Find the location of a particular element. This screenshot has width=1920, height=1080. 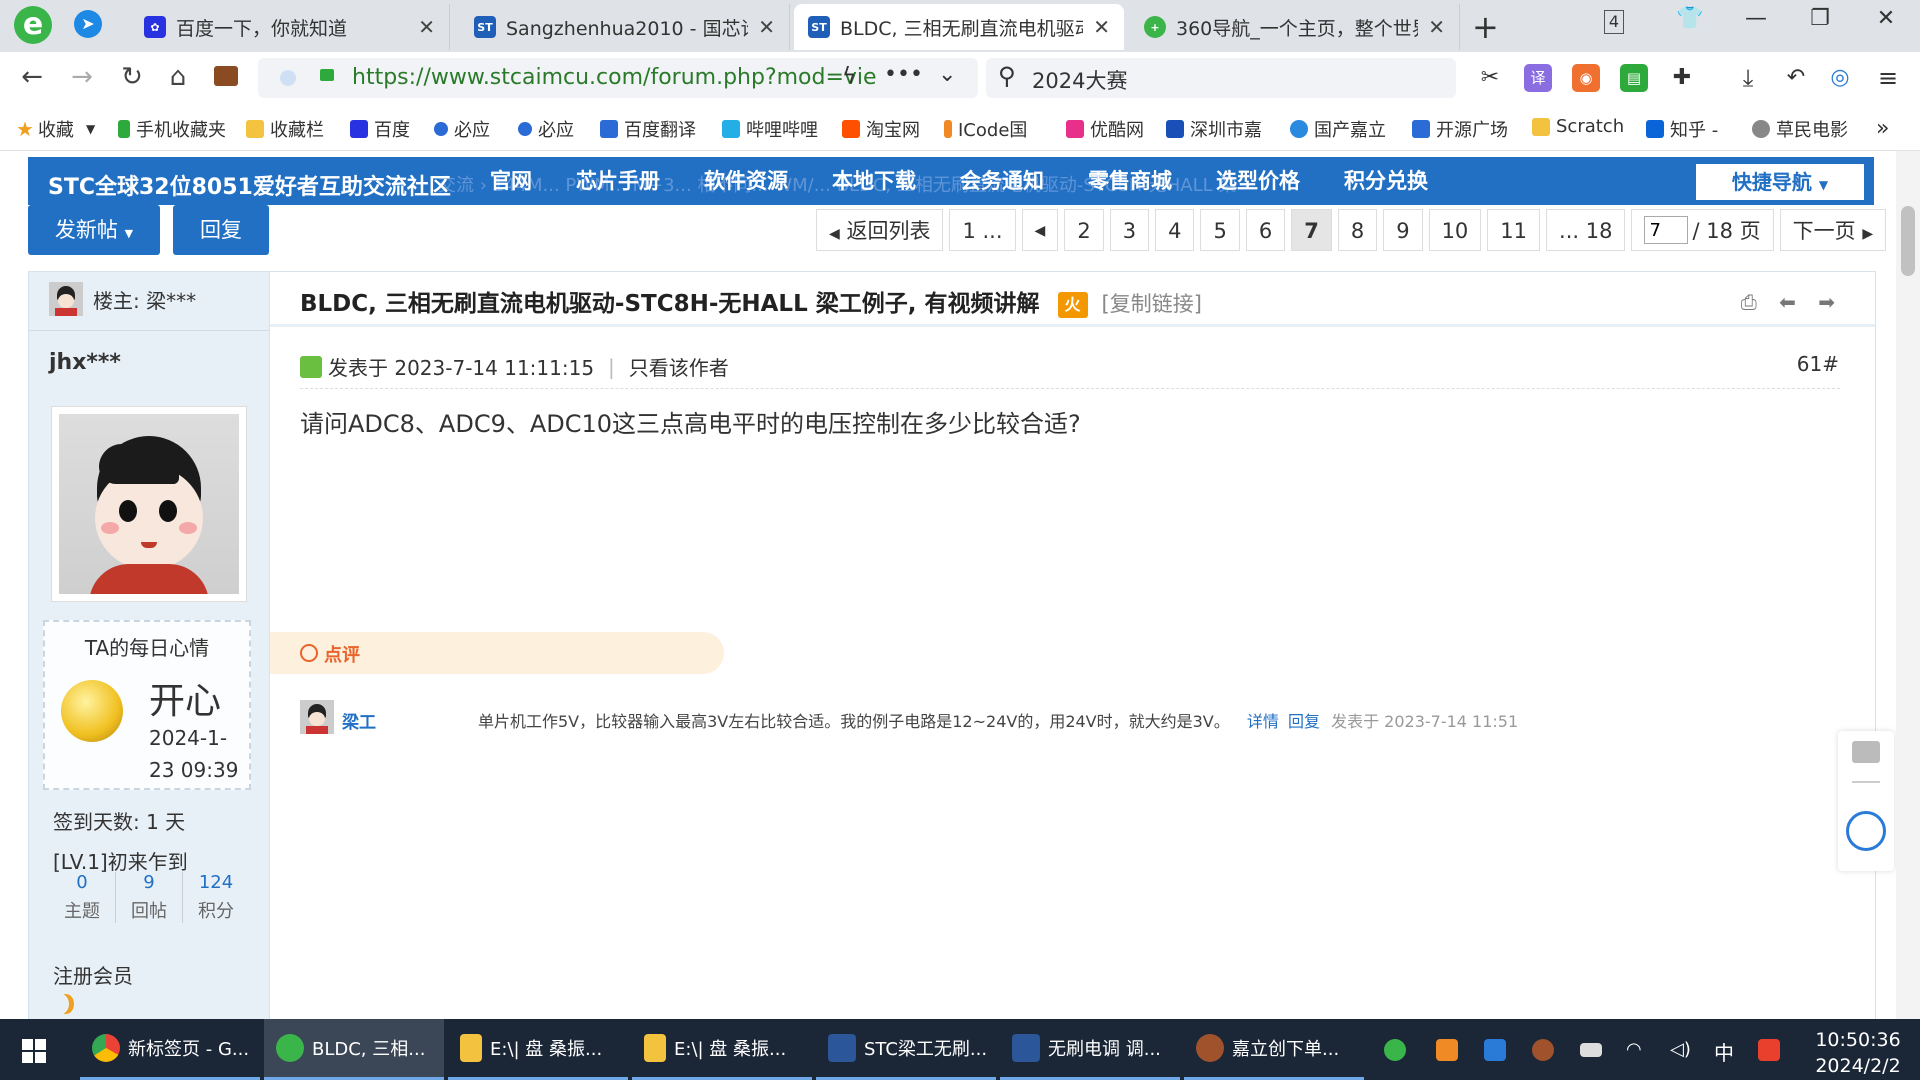

page-jump-input is located at coordinates (1666, 230).